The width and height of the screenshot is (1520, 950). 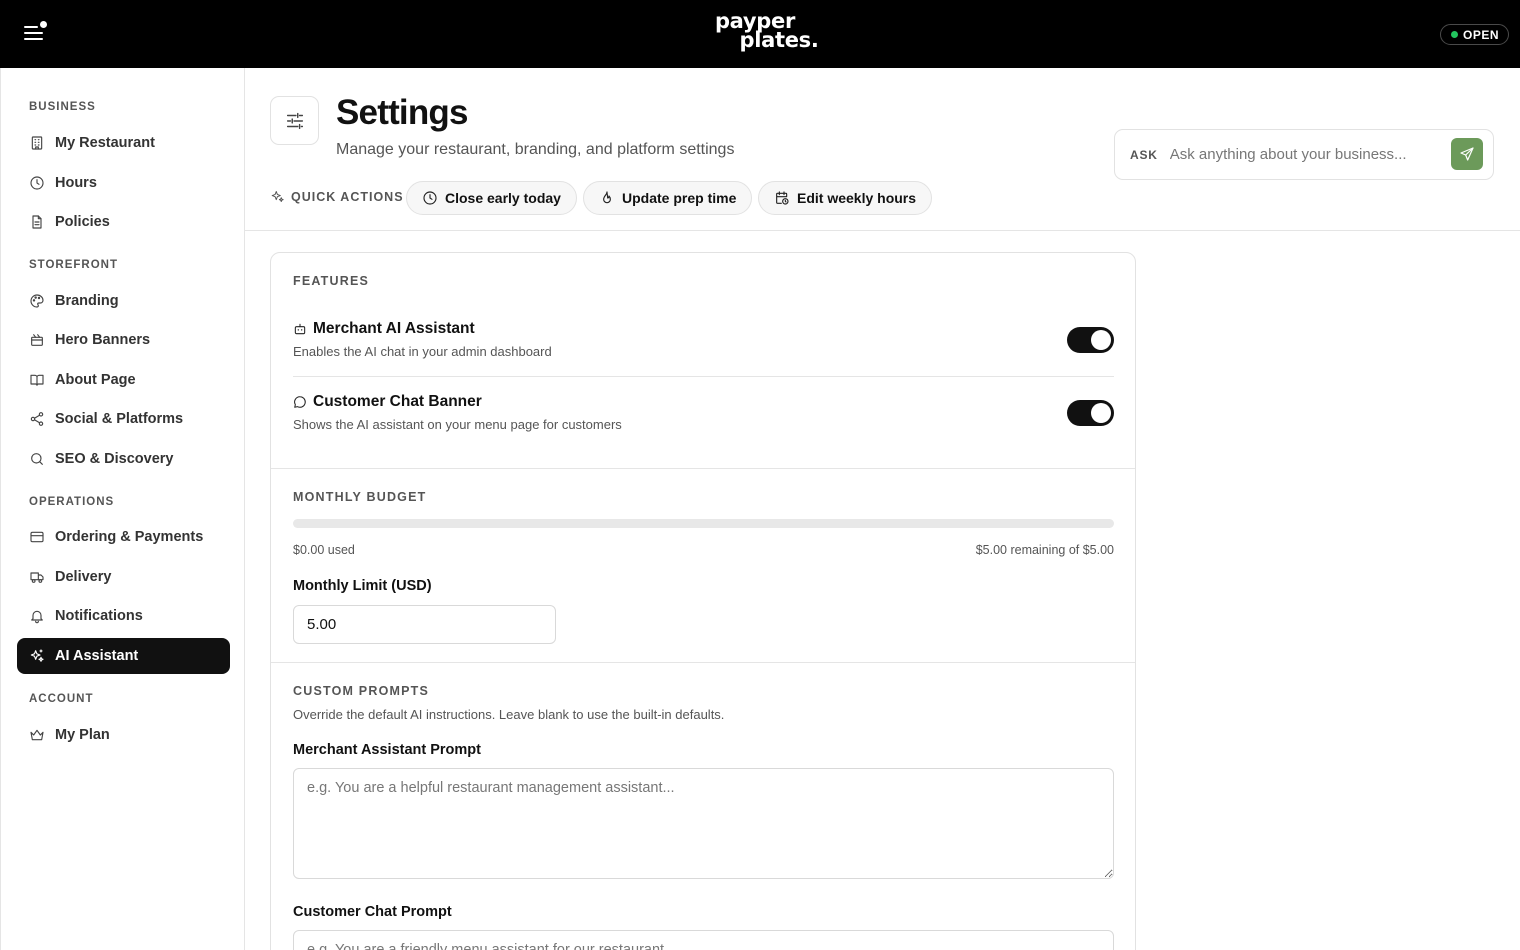 I want to click on sidebar-item-notifications: Notifications, so click(x=123, y=616).